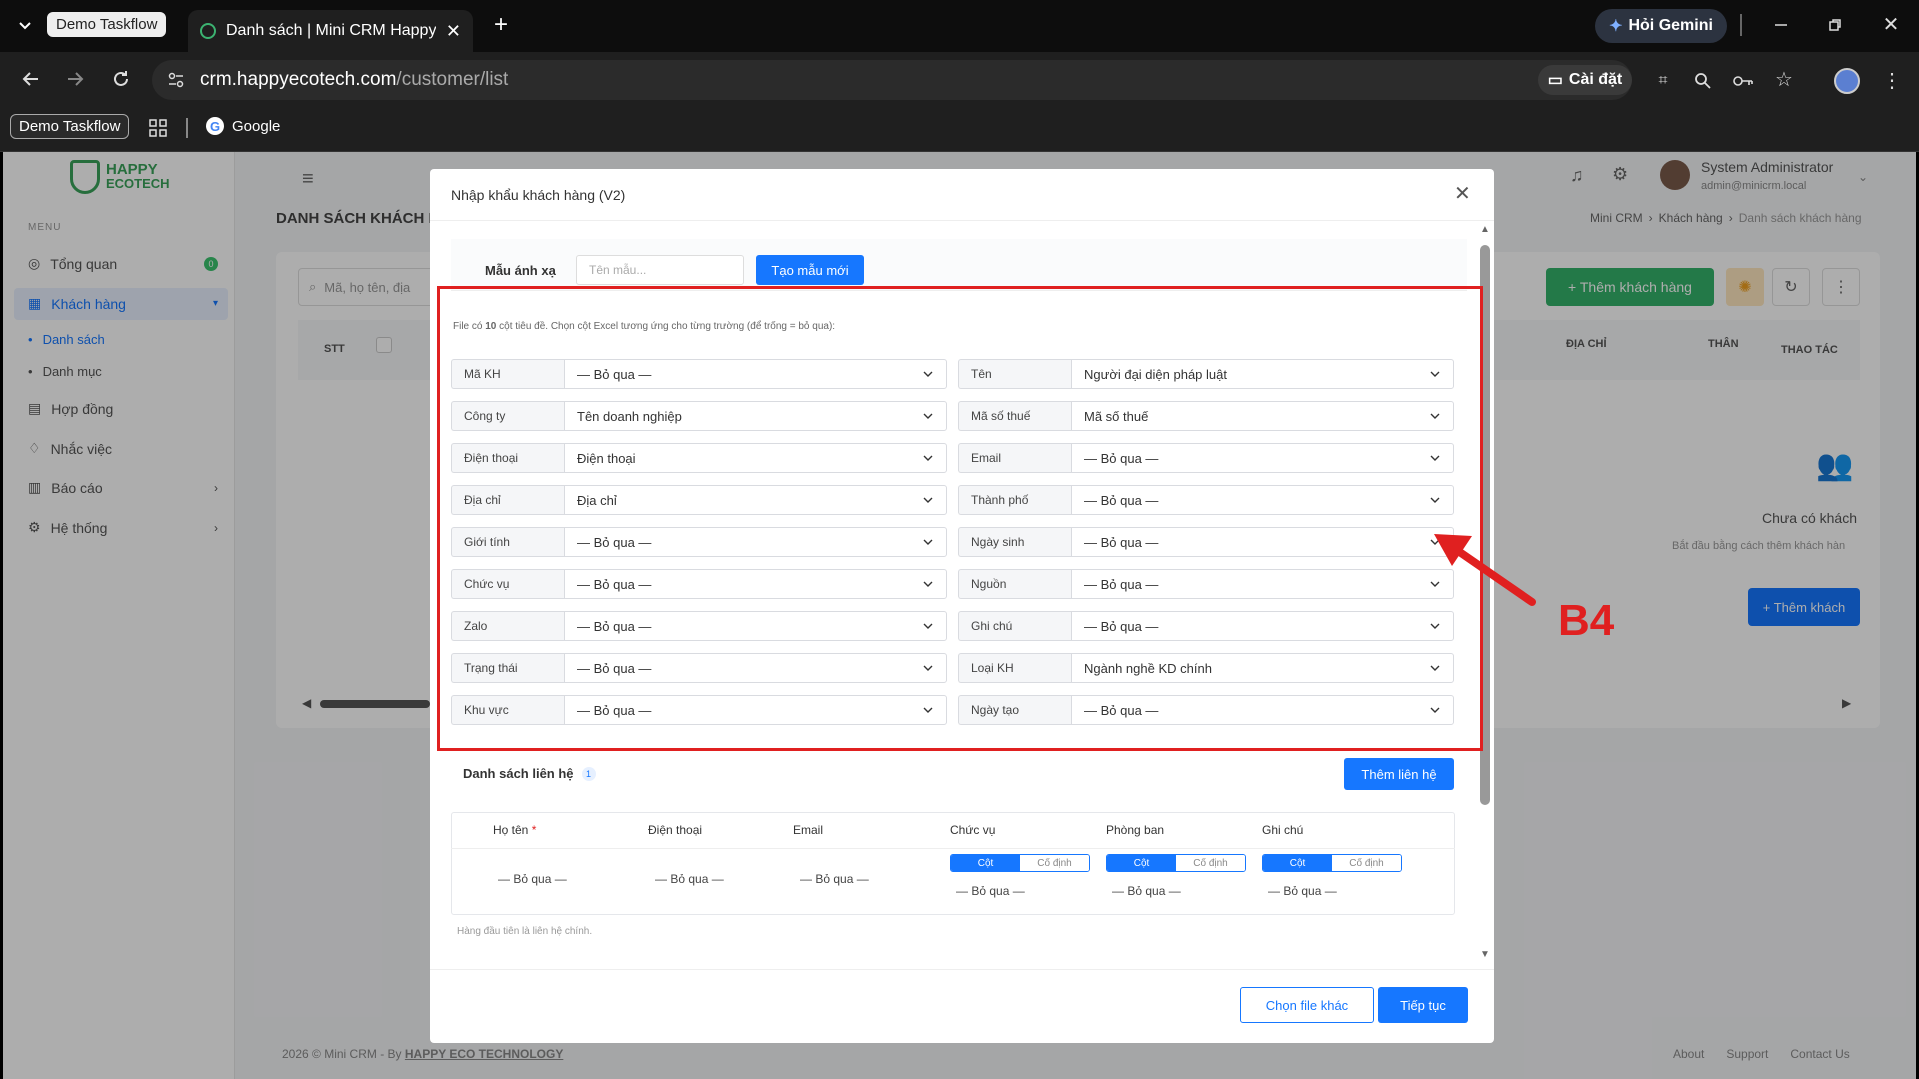  Describe the element at coordinates (1586, 620) in the screenshot. I see `annotation-label: B4` at that location.